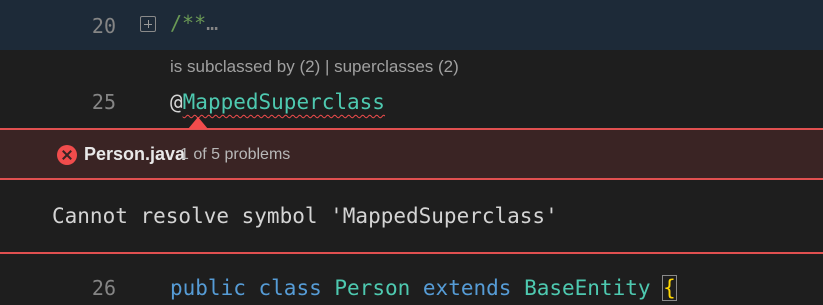  What do you see at coordinates (176, 102) in the screenshot?
I see `annotation-at: @` at bounding box center [176, 102].